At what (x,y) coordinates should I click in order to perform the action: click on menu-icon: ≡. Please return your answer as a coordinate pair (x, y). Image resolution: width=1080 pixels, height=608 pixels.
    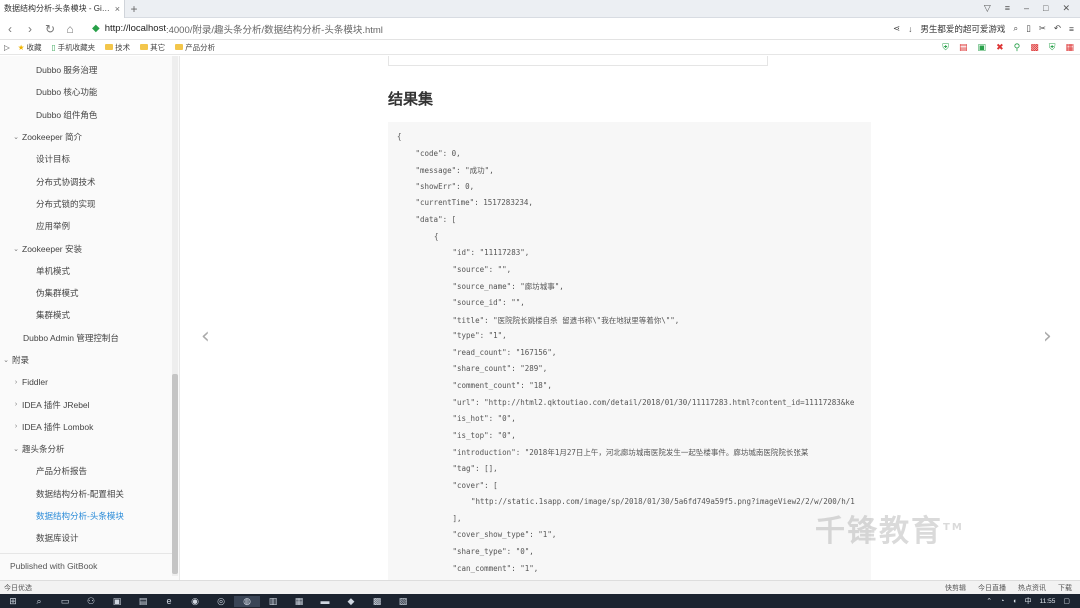
    Looking at the image, I should click on (1007, 8).